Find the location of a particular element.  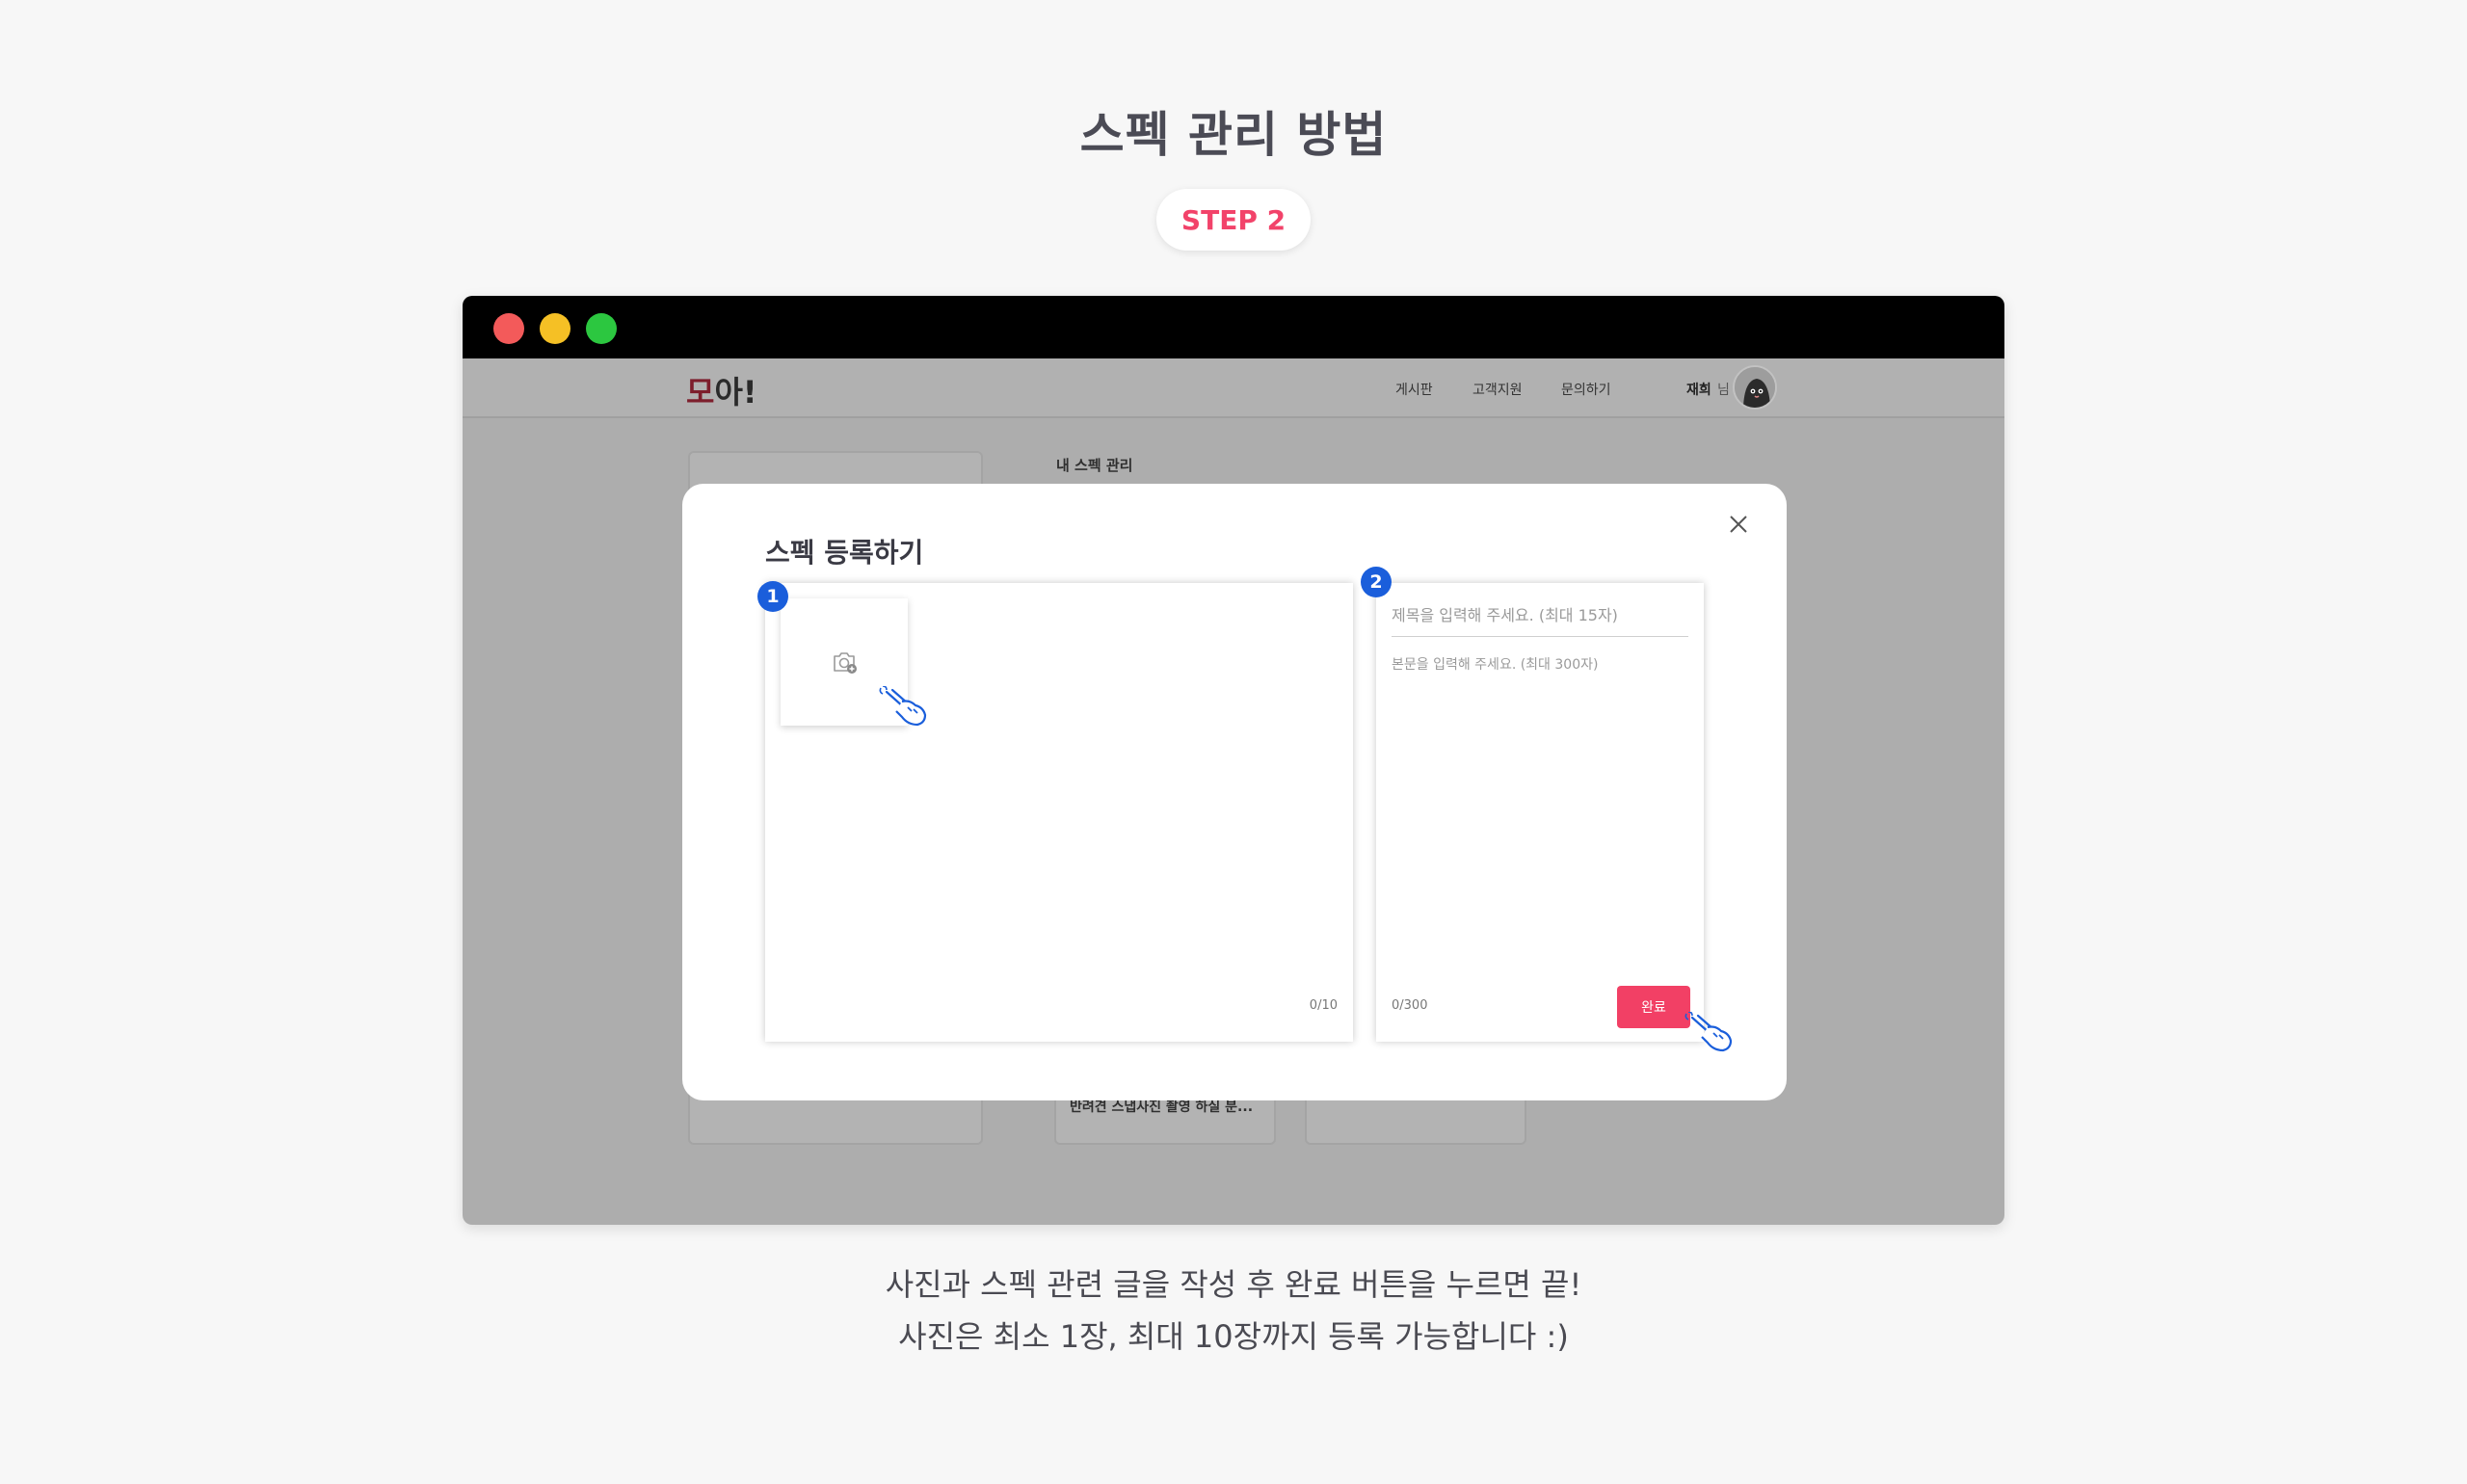

done-button: 완료 is located at coordinates (1653, 1007).